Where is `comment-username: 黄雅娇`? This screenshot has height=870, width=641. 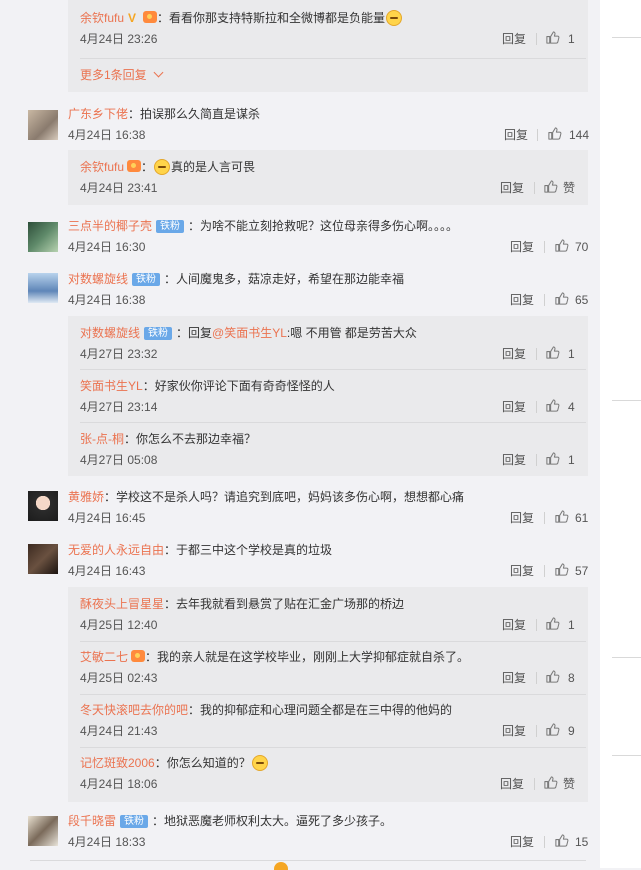
comment-username: 黄雅娇 is located at coordinates (86, 497).